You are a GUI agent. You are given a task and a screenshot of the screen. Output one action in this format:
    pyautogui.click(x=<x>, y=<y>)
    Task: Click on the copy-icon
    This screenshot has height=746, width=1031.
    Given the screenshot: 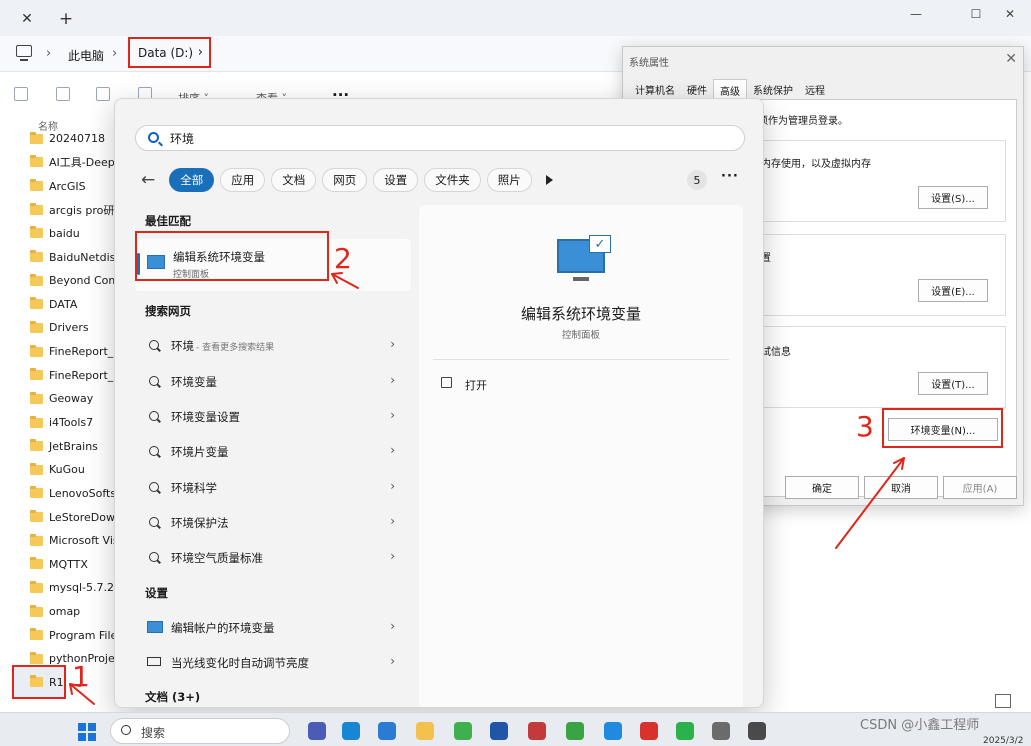 What is the action you would take?
    pyautogui.click(x=21, y=94)
    